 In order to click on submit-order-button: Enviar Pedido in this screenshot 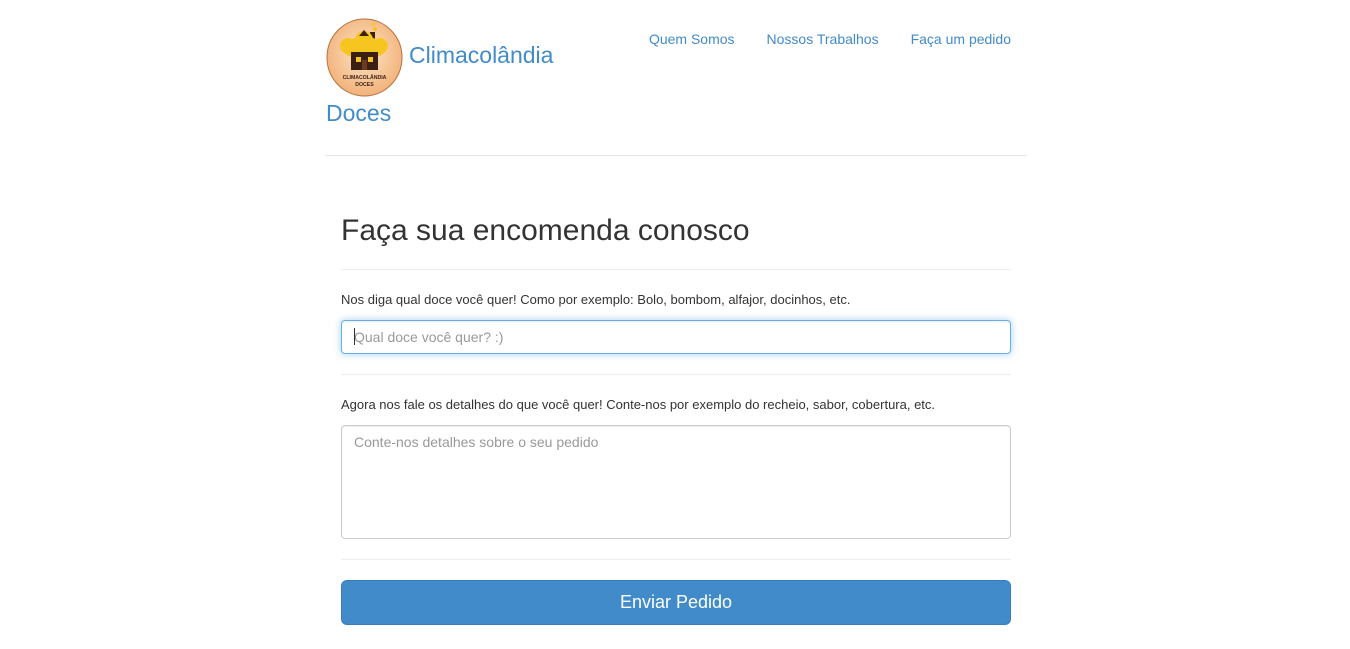, I will do `click(676, 602)`.